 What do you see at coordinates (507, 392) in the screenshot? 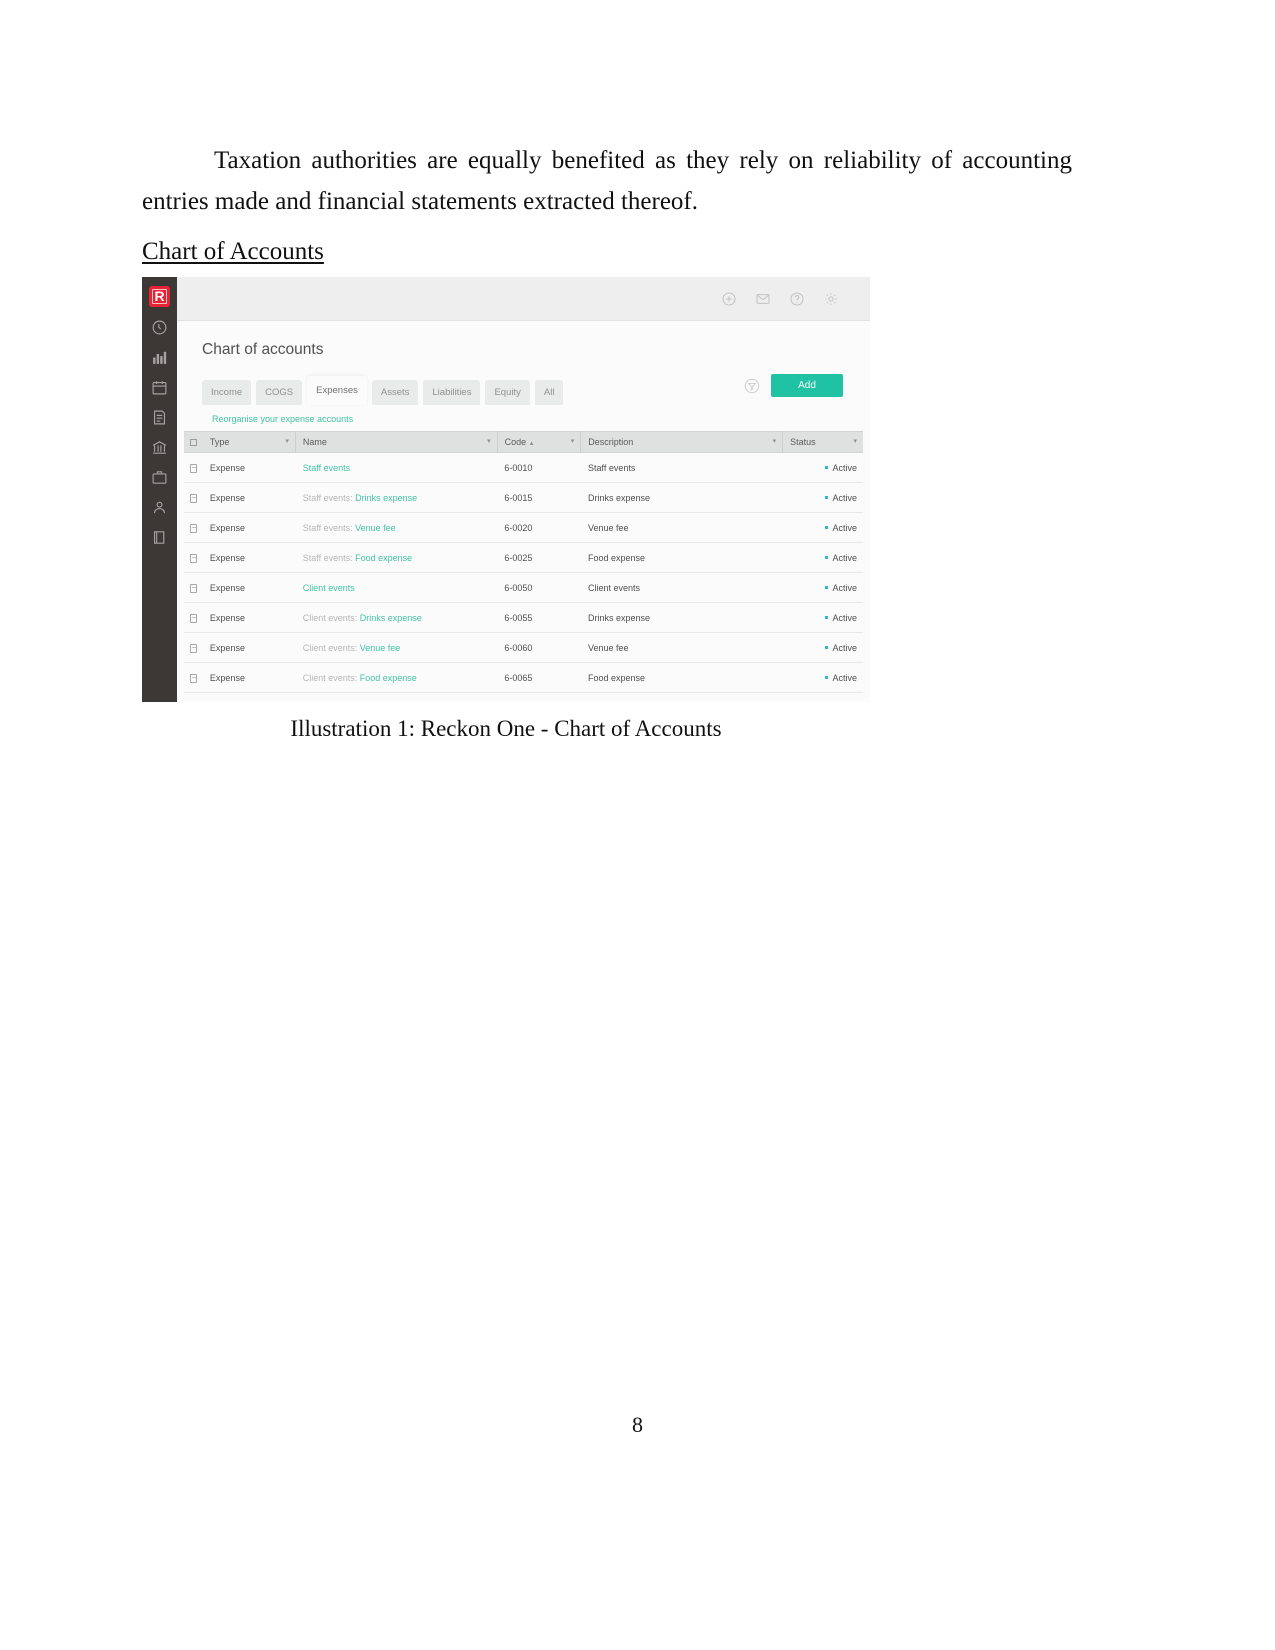
I see `tab-equity: Equity` at bounding box center [507, 392].